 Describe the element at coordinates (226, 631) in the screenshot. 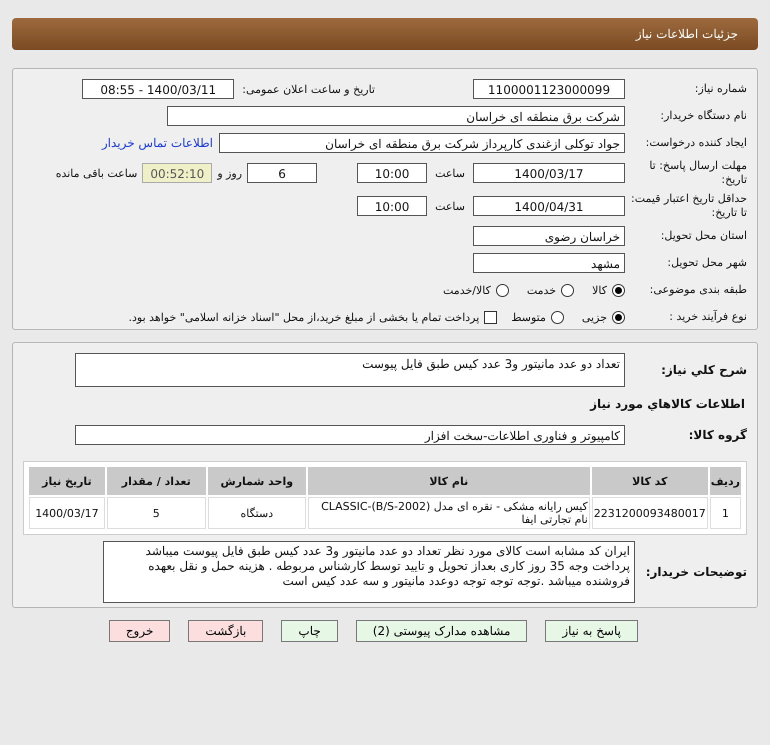

I see `action-button: بازگشت` at that location.